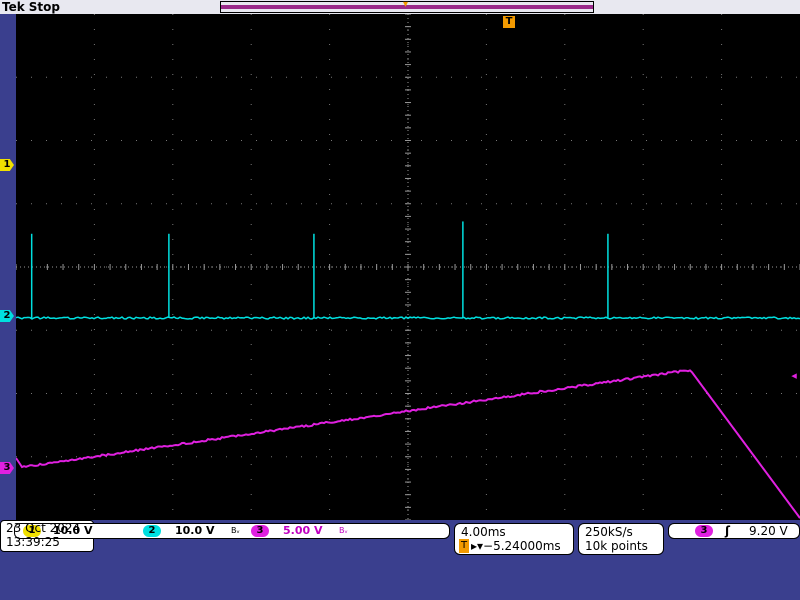 The width and height of the screenshot is (800, 600). What do you see at coordinates (194, 531) in the screenshot?
I see `ch2-scale: 10.0 V` at bounding box center [194, 531].